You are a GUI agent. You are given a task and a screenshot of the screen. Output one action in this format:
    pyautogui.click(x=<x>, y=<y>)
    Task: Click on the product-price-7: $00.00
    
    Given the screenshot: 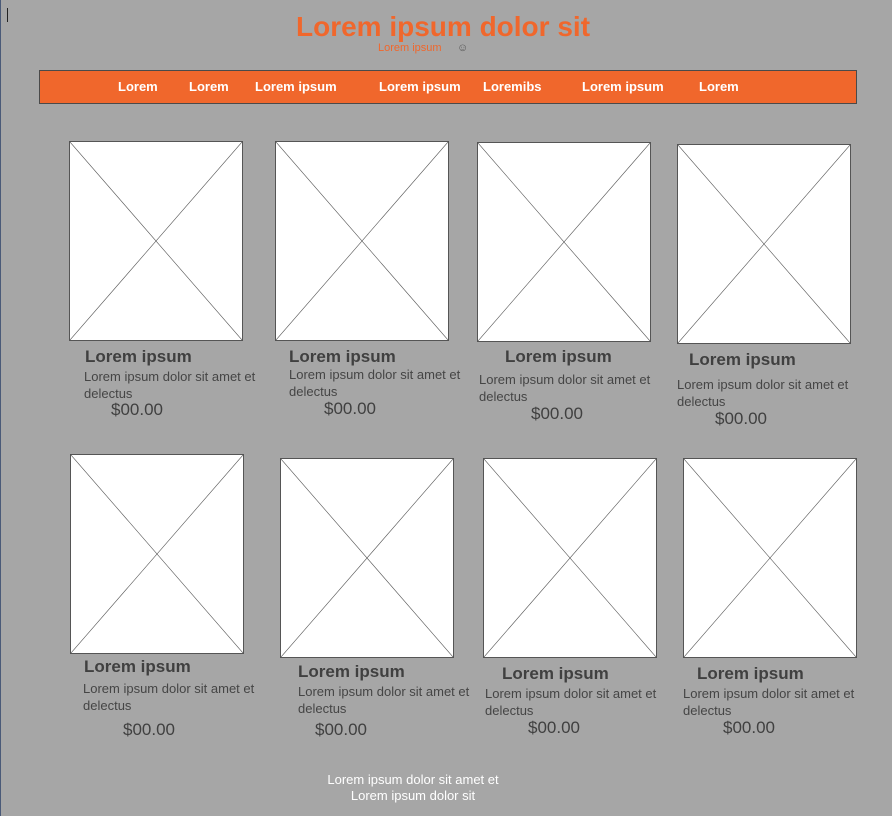 What is the action you would take?
    pyautogui.click(x=554, y=727)
    